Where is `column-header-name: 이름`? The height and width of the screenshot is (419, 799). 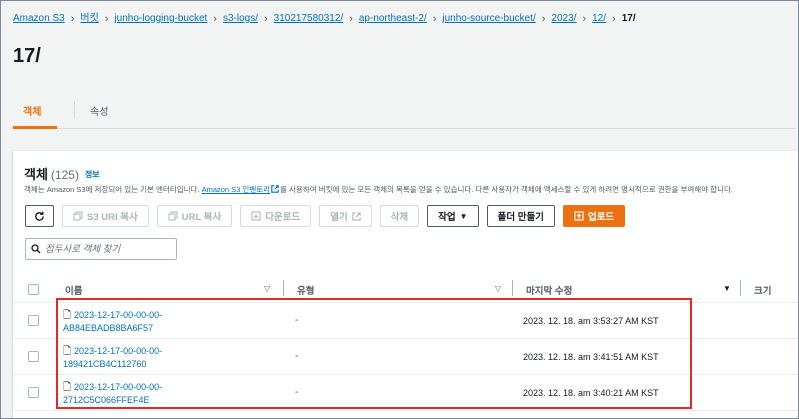 column-header-name: 이름 is located at coordinates (73, 290).